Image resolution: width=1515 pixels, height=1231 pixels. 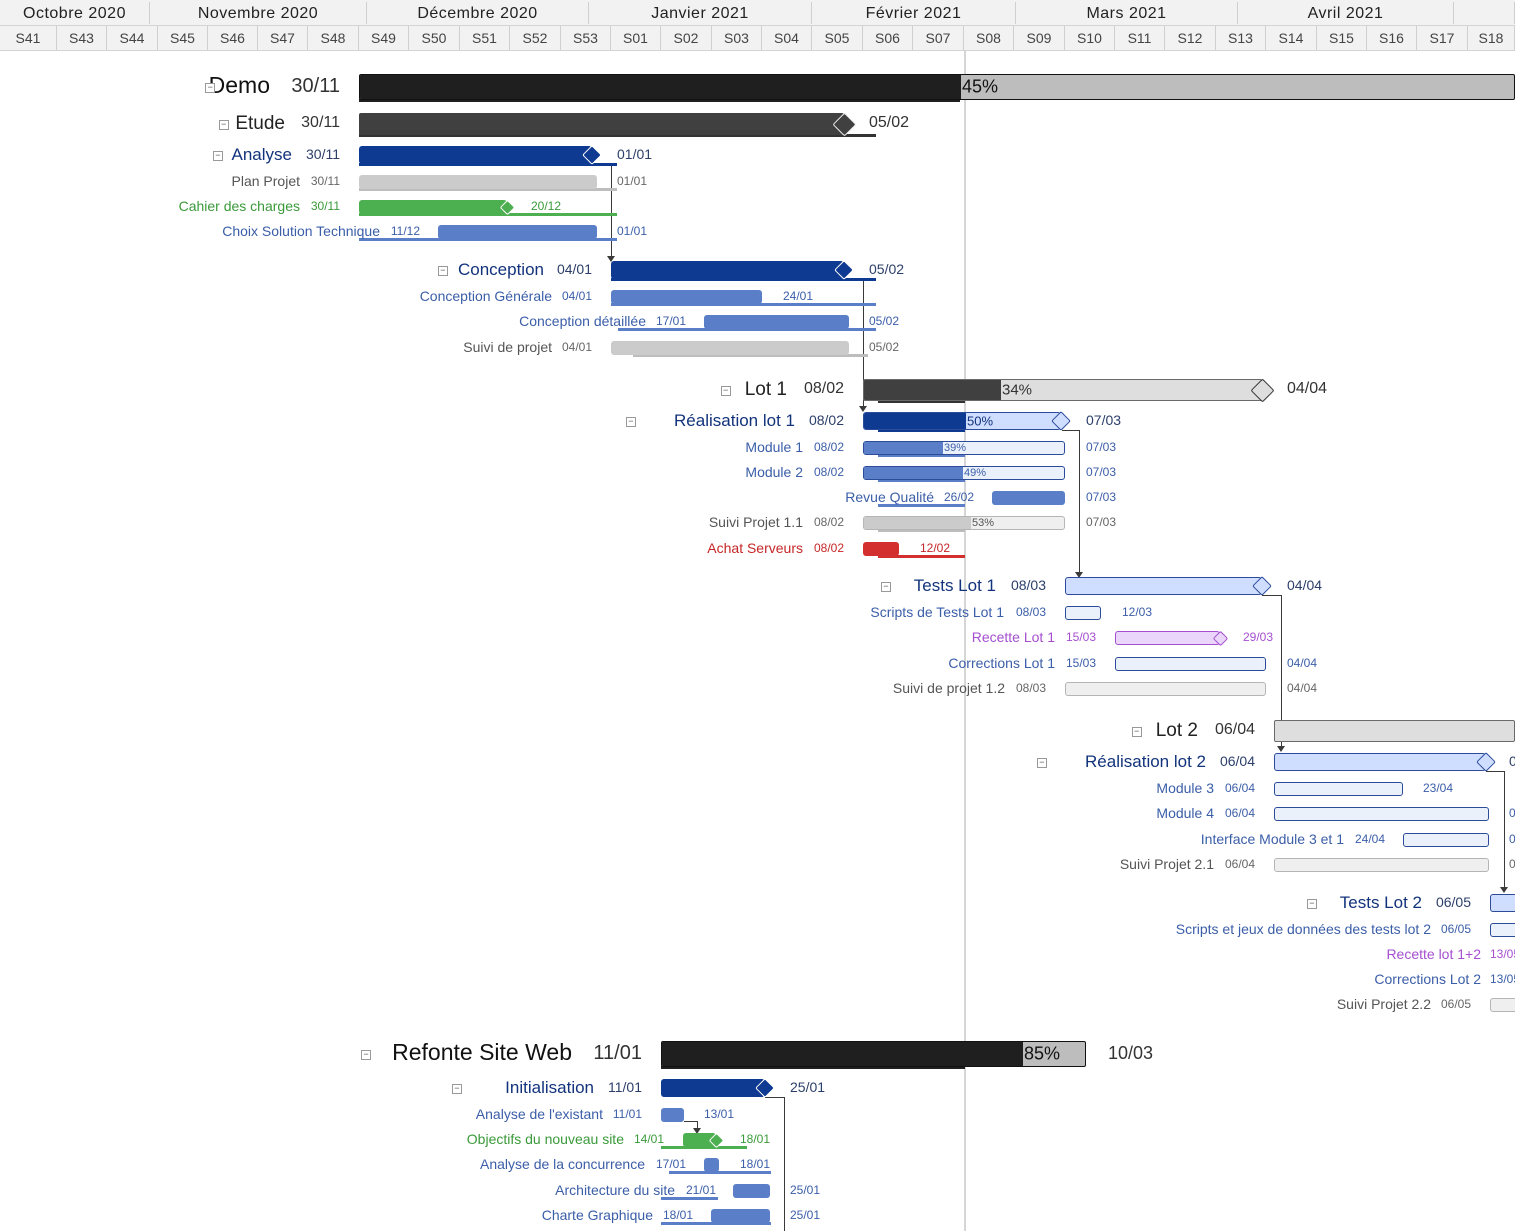 What do you see at coordinates (1001, 663) in the screenshot?
I see `task-name: Corrections Lot 1` at bounding box center [1001, 663].